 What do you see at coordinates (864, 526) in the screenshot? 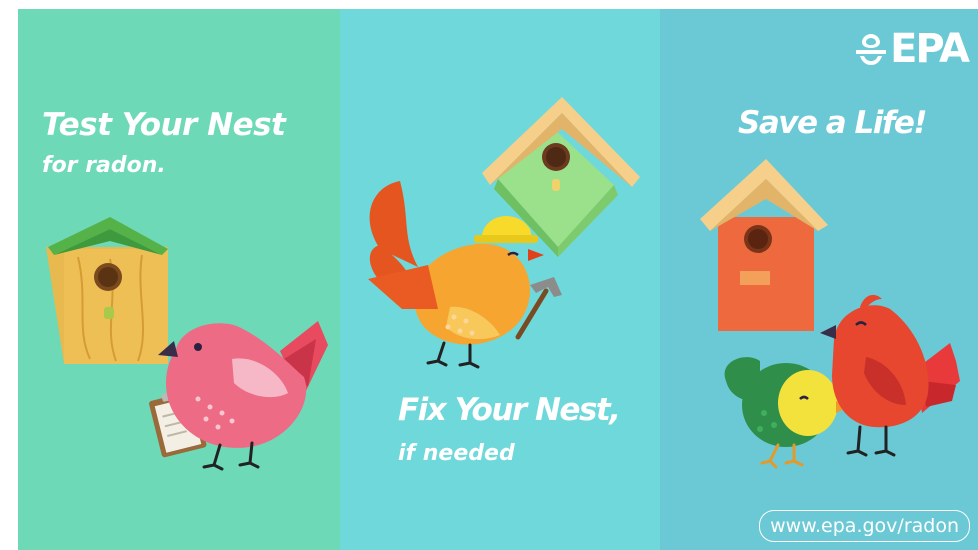
I see `url-pill: www.epa.gov/radon` at bounding box center [864, 526].